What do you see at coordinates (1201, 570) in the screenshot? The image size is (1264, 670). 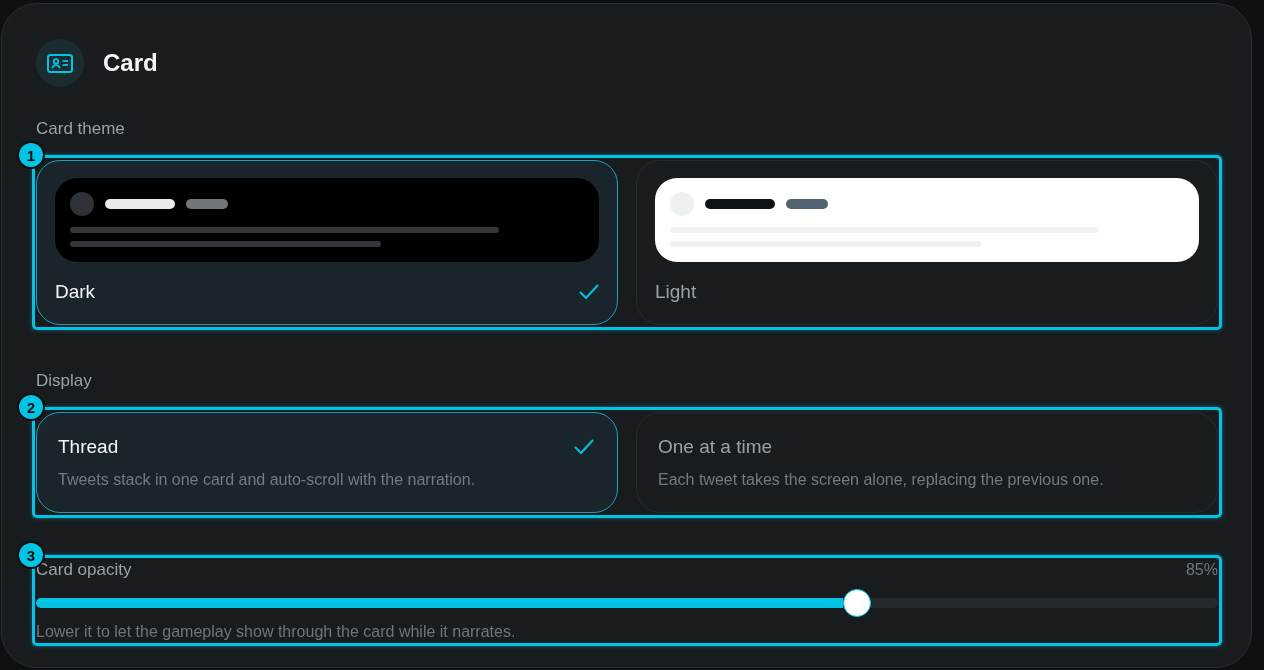 I see `slider-value: 85%` at bounding box center [1201, 570].